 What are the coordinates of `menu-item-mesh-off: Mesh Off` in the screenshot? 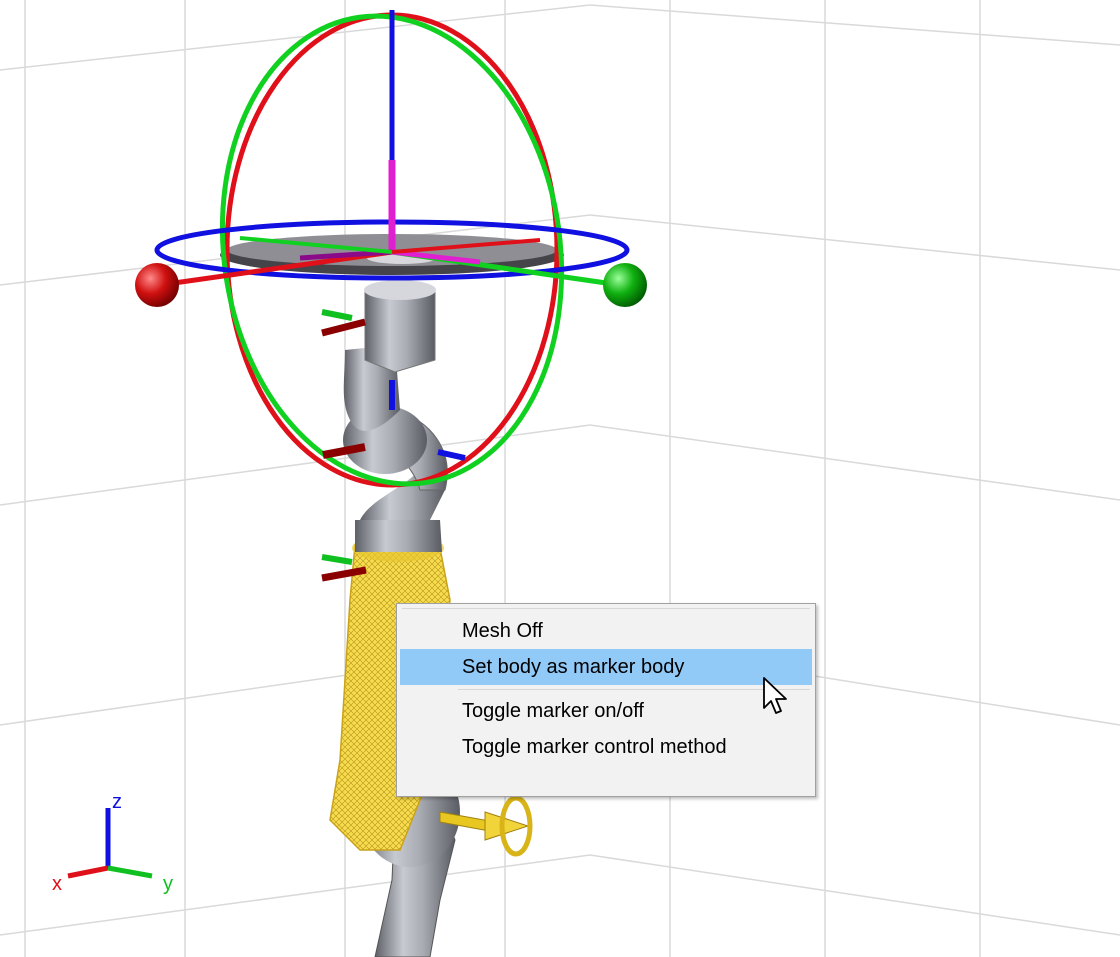 It's located at (606, 631).